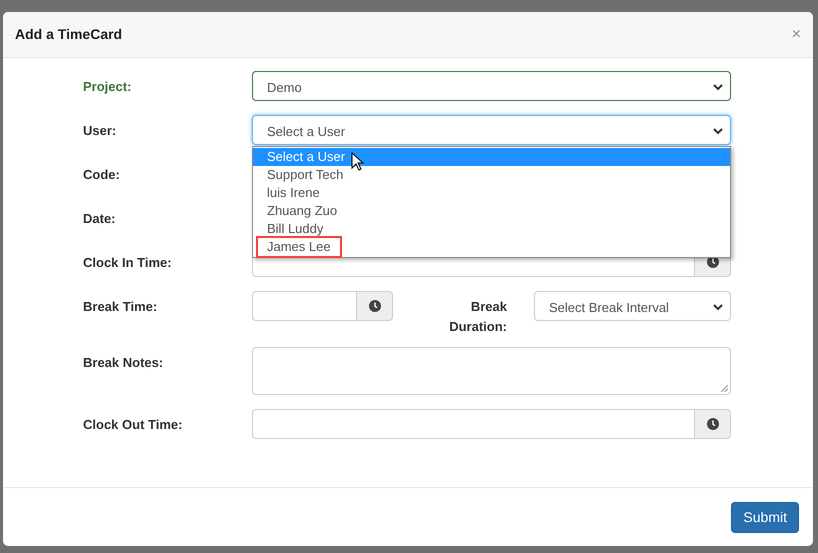  Describe the element at coordinates (128, 263) in the screenshot. I see `field-label: Clock In Time:` at that location.